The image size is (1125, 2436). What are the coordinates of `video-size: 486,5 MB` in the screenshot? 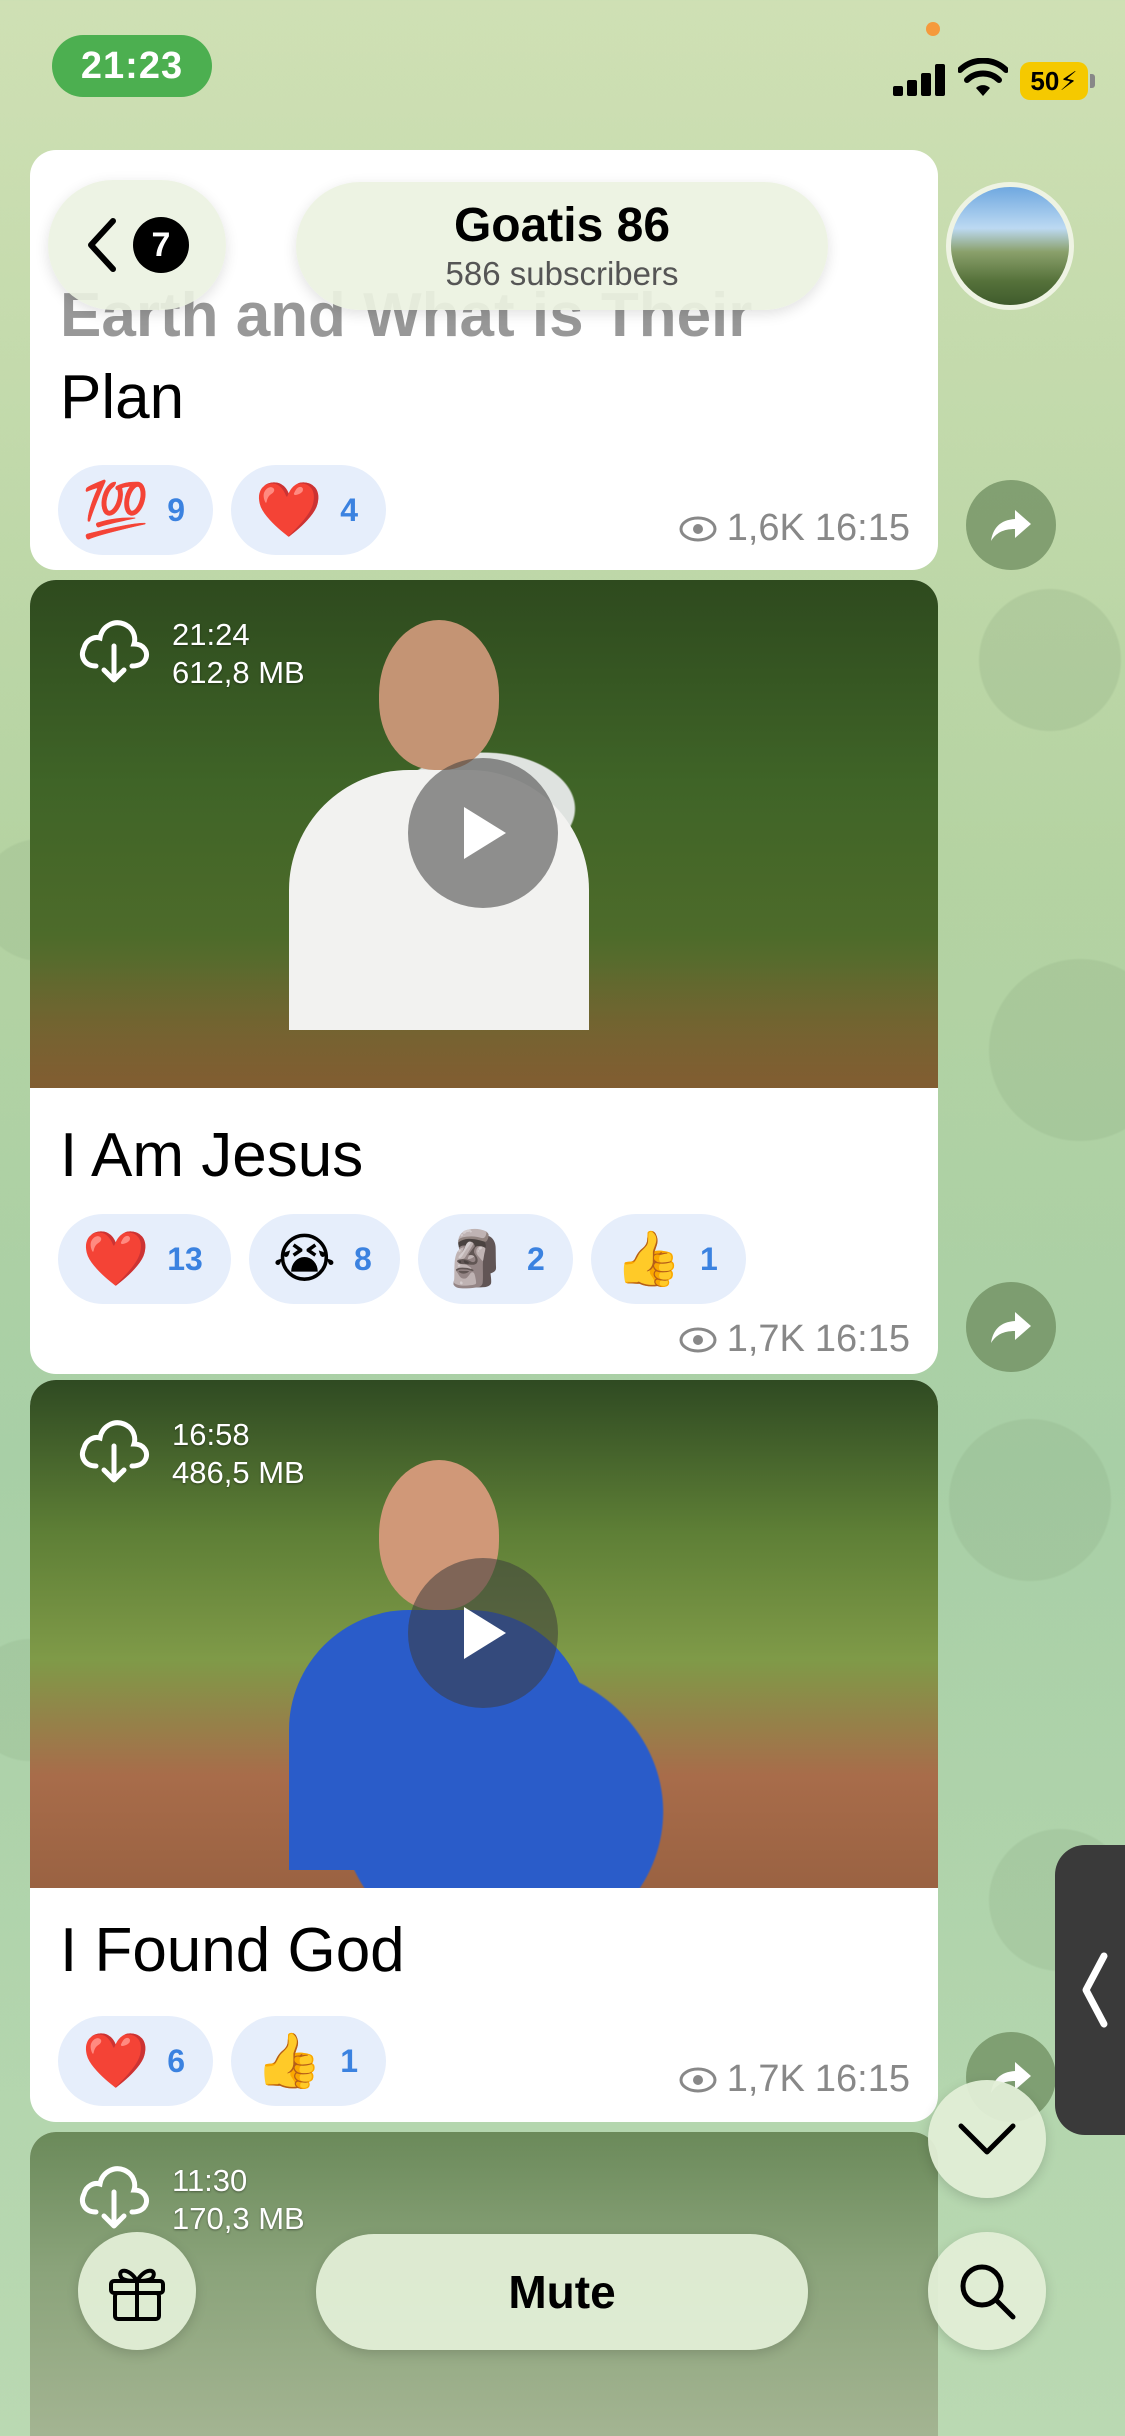 It's located at (238, 1472).